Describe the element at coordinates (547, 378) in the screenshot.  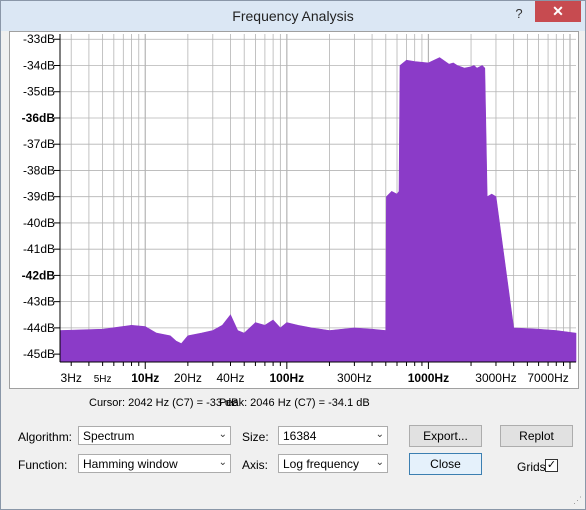
I see `x-tick-label: 7000Hz` at that location.